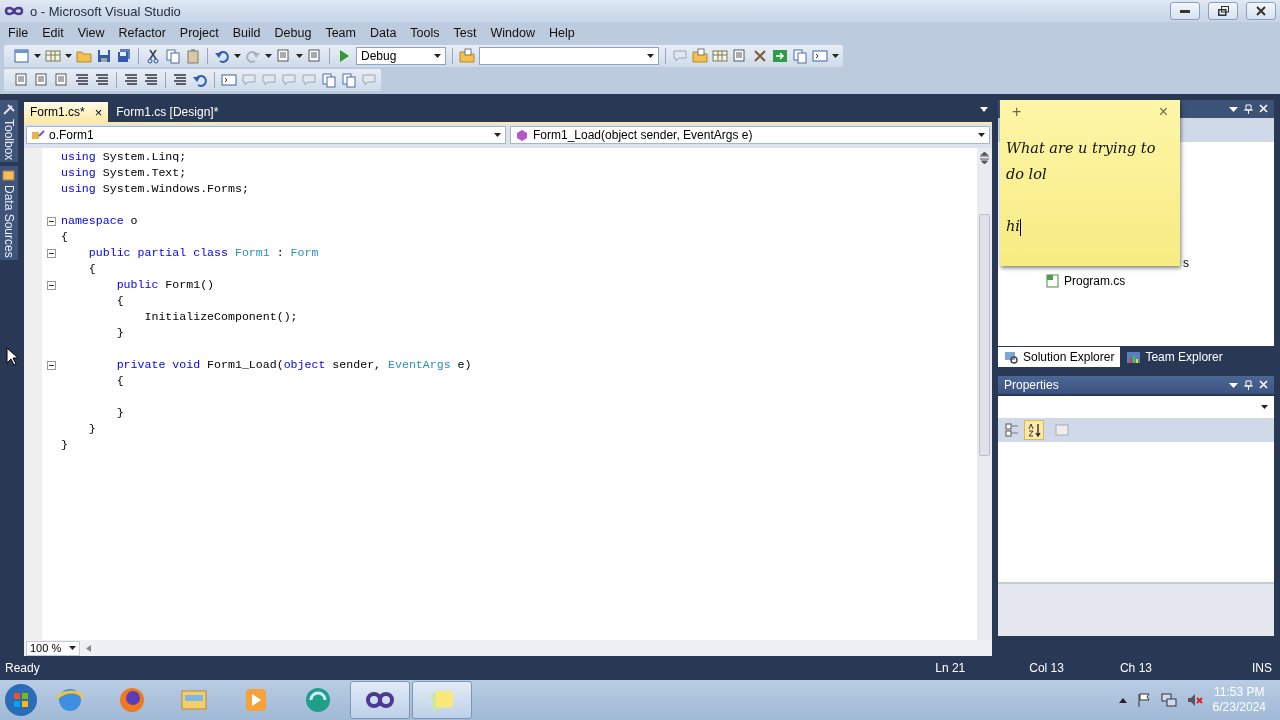  Describe the element at coordinates (522, 135) in the screenshot. I see `method-icon` at that location.